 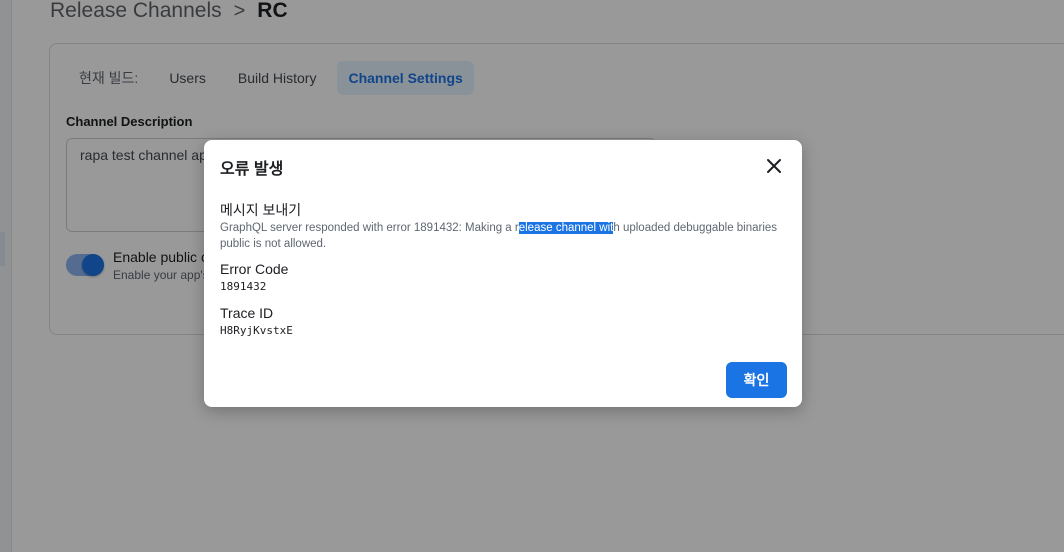 I want to click on dialog-title: 오류 발생, so click(x=252, y=169).